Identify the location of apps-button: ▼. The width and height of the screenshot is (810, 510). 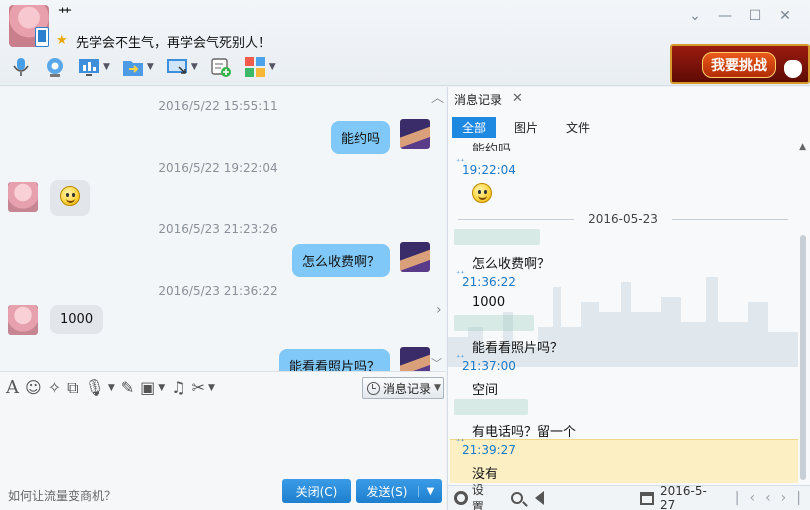
(260, 67).